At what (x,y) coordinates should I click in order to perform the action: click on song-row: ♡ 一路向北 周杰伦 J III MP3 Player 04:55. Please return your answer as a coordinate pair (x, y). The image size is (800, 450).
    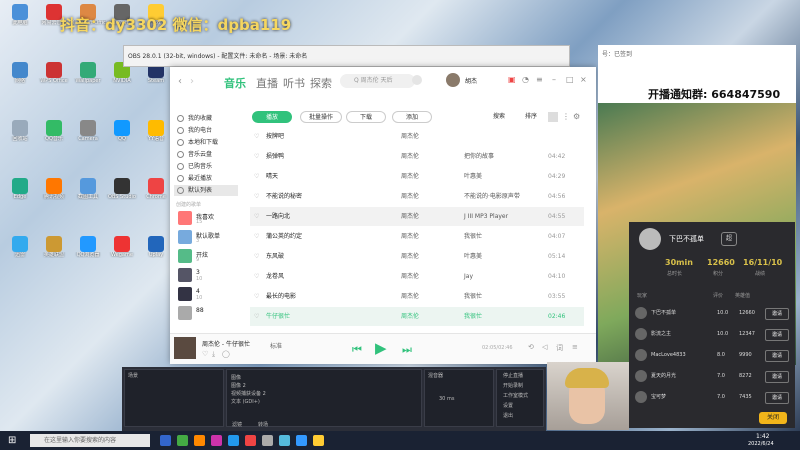
    Looking at the image, I should click on (417, 216).